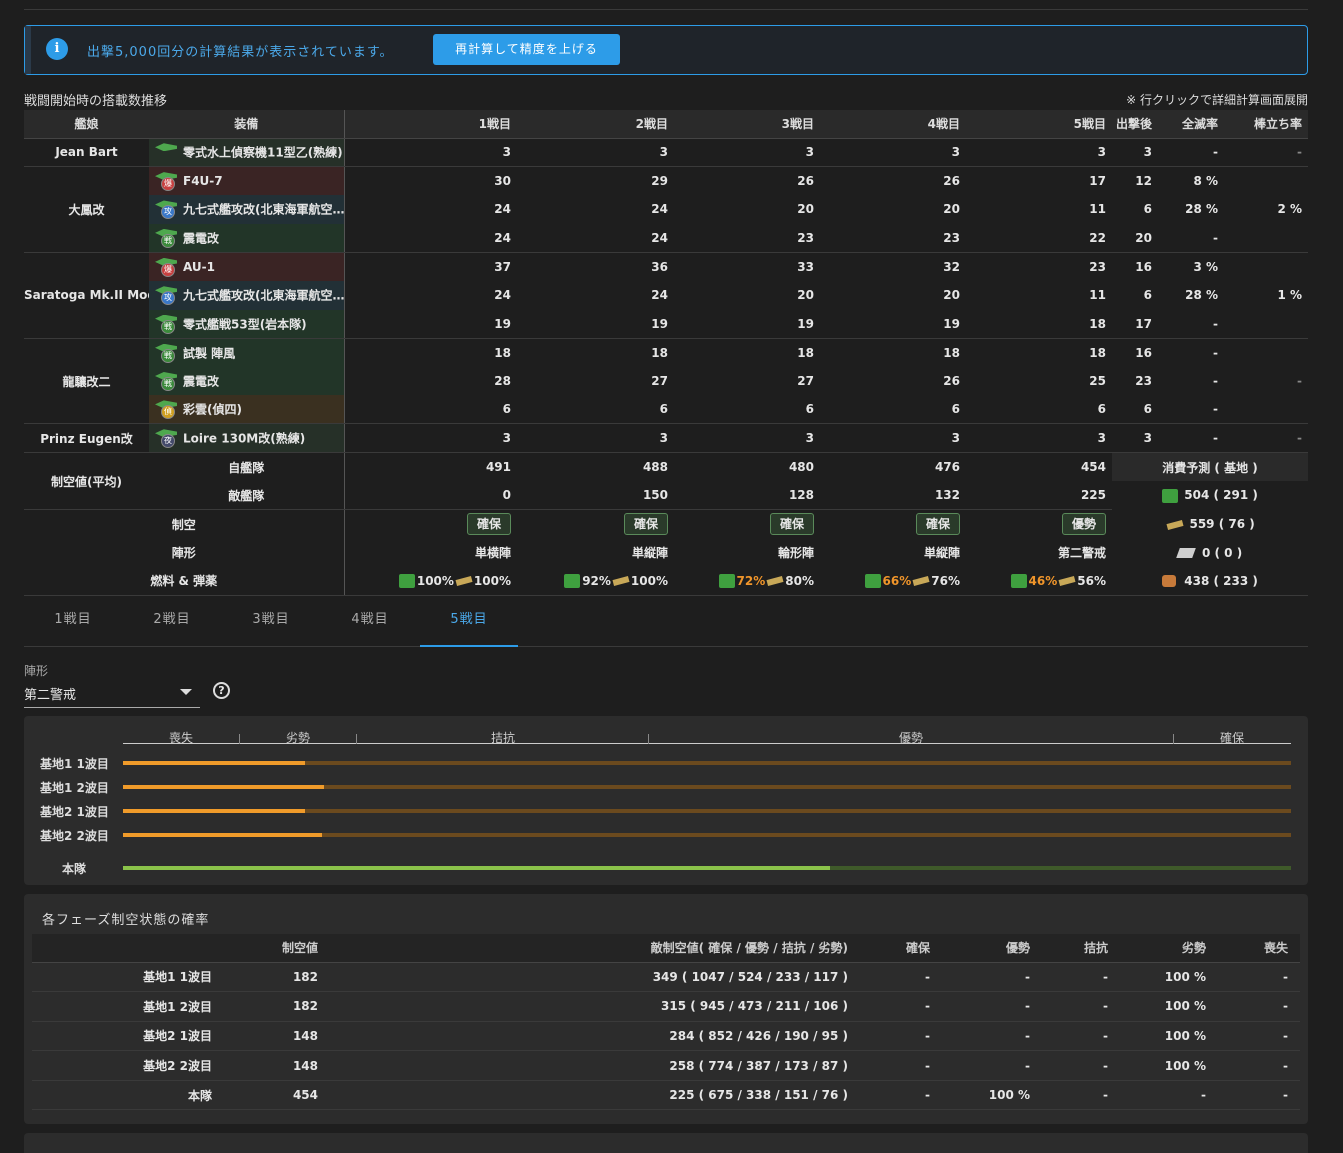  What do you see at coordinates (1091, 580) in the screenshot?
I see `ammo-percent: 56%` at bounding box center [1091, 580].